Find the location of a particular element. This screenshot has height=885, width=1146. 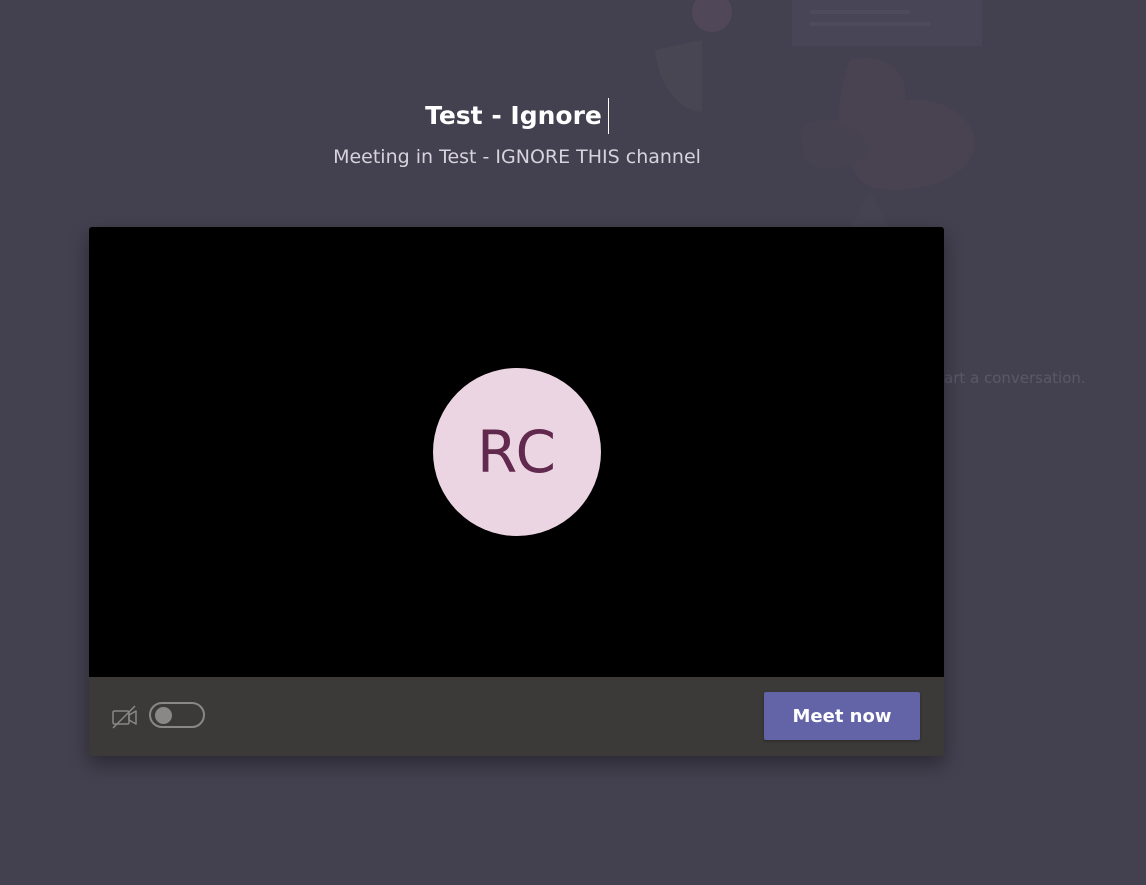

meet-now-button: Meet now is located at coordinates (842, 716).